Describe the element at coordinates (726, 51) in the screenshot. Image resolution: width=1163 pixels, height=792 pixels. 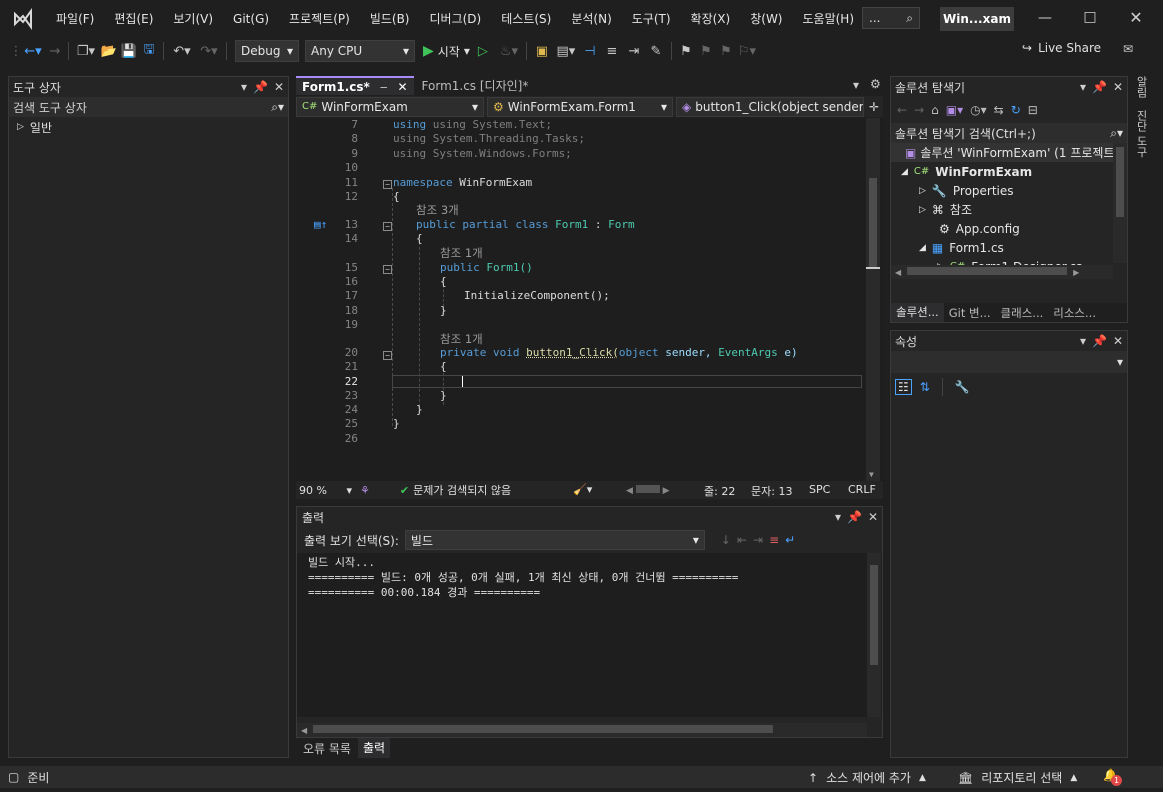
I see `next-bookmark-icon: ⚑` at that location.